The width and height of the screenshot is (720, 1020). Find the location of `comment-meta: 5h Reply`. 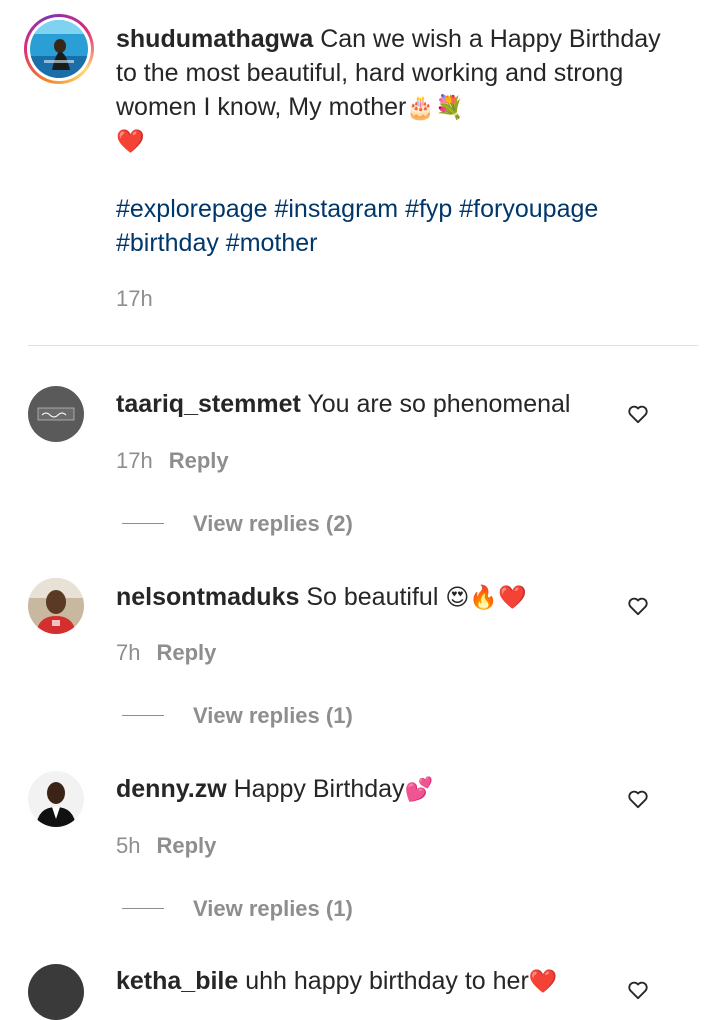

comment-meta: 5h Reply is located at coordinates (166, 846).